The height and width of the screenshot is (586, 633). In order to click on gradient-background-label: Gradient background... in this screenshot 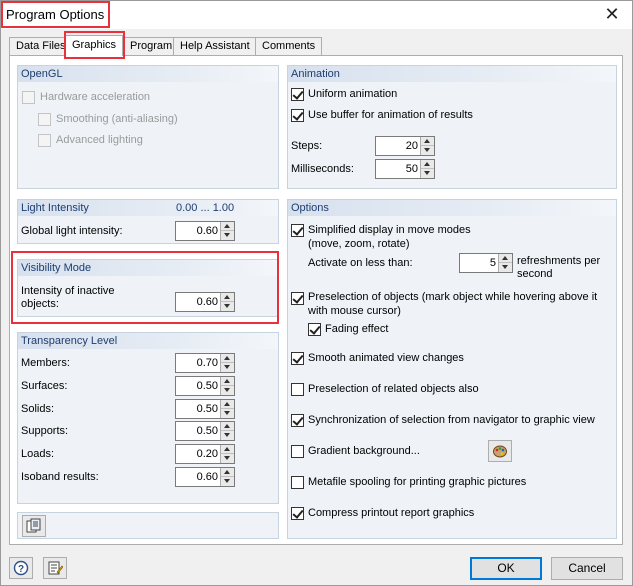, I will do `click(364, 451)`.